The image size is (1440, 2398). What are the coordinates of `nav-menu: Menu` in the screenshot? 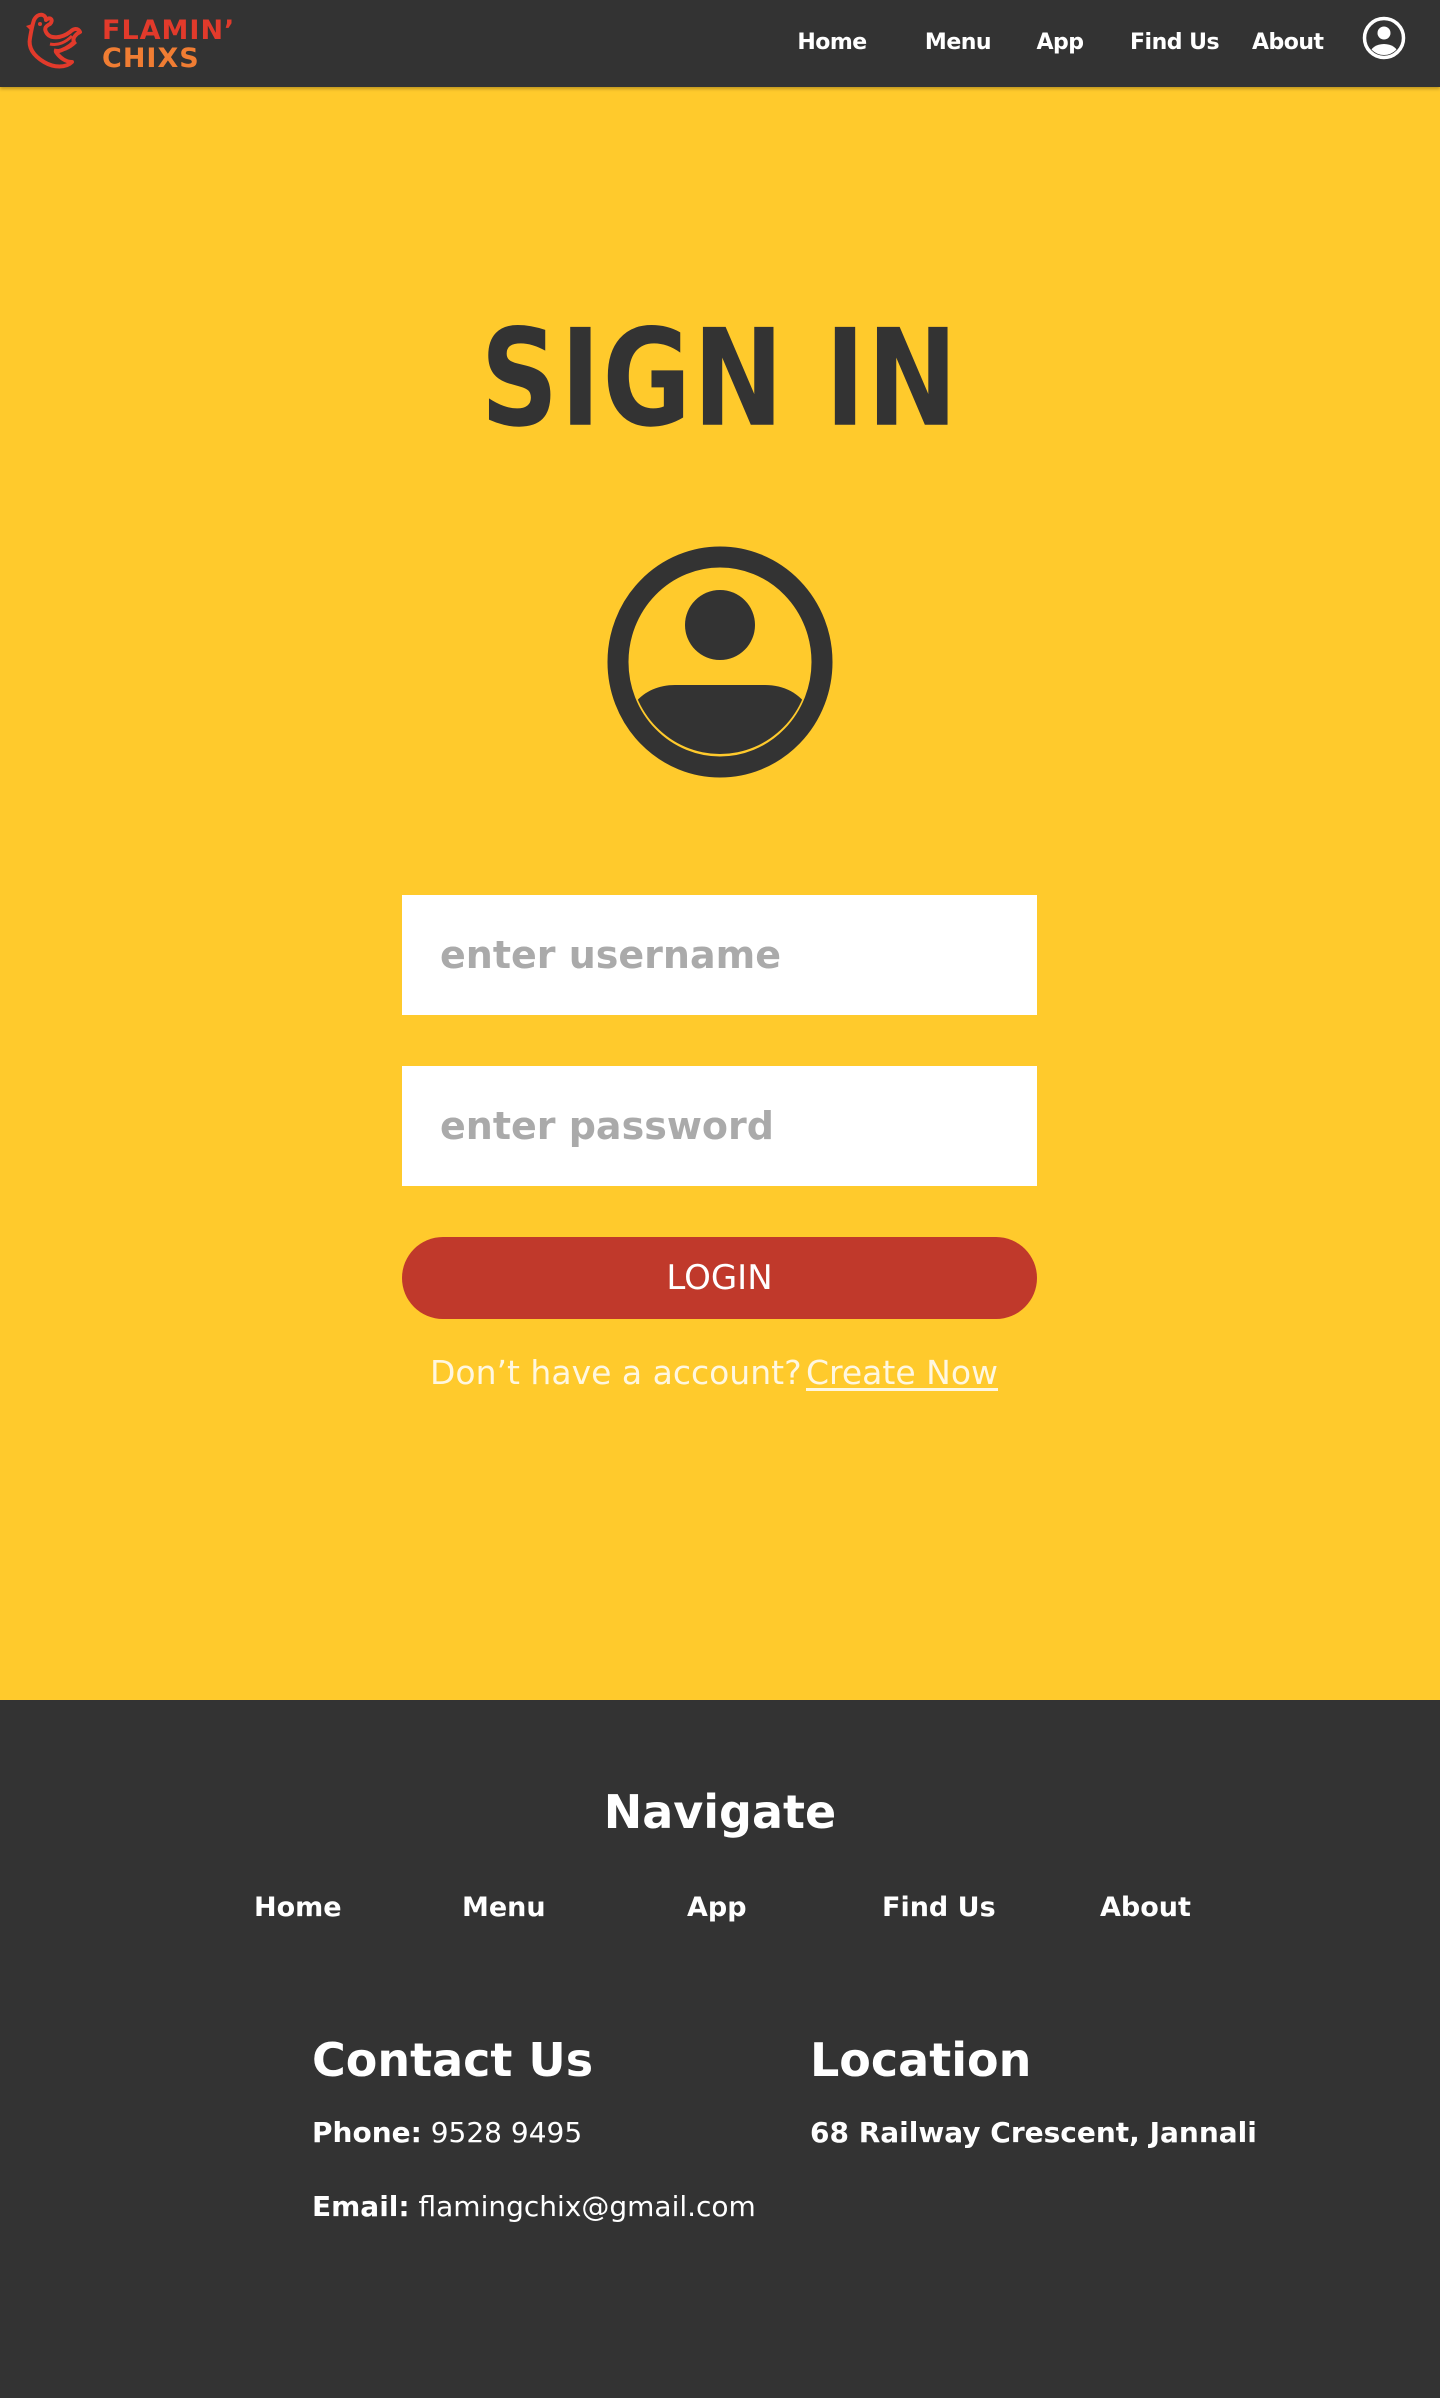 It's located at (958, 43).